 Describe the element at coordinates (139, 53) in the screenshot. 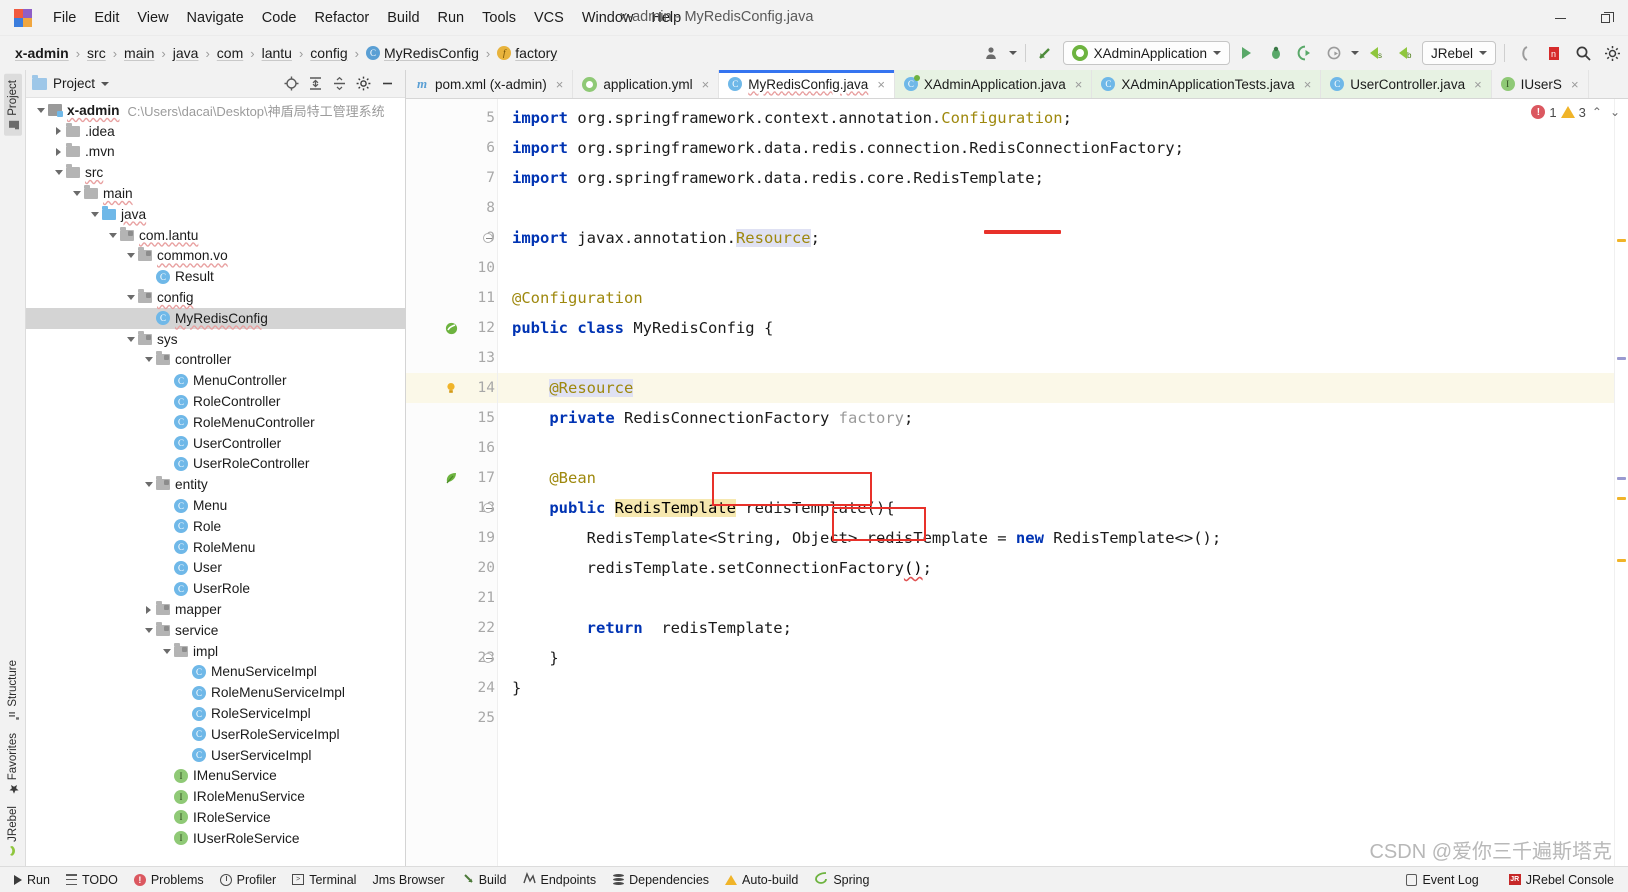

I see `breadcrumb-item-main: main` at that location.